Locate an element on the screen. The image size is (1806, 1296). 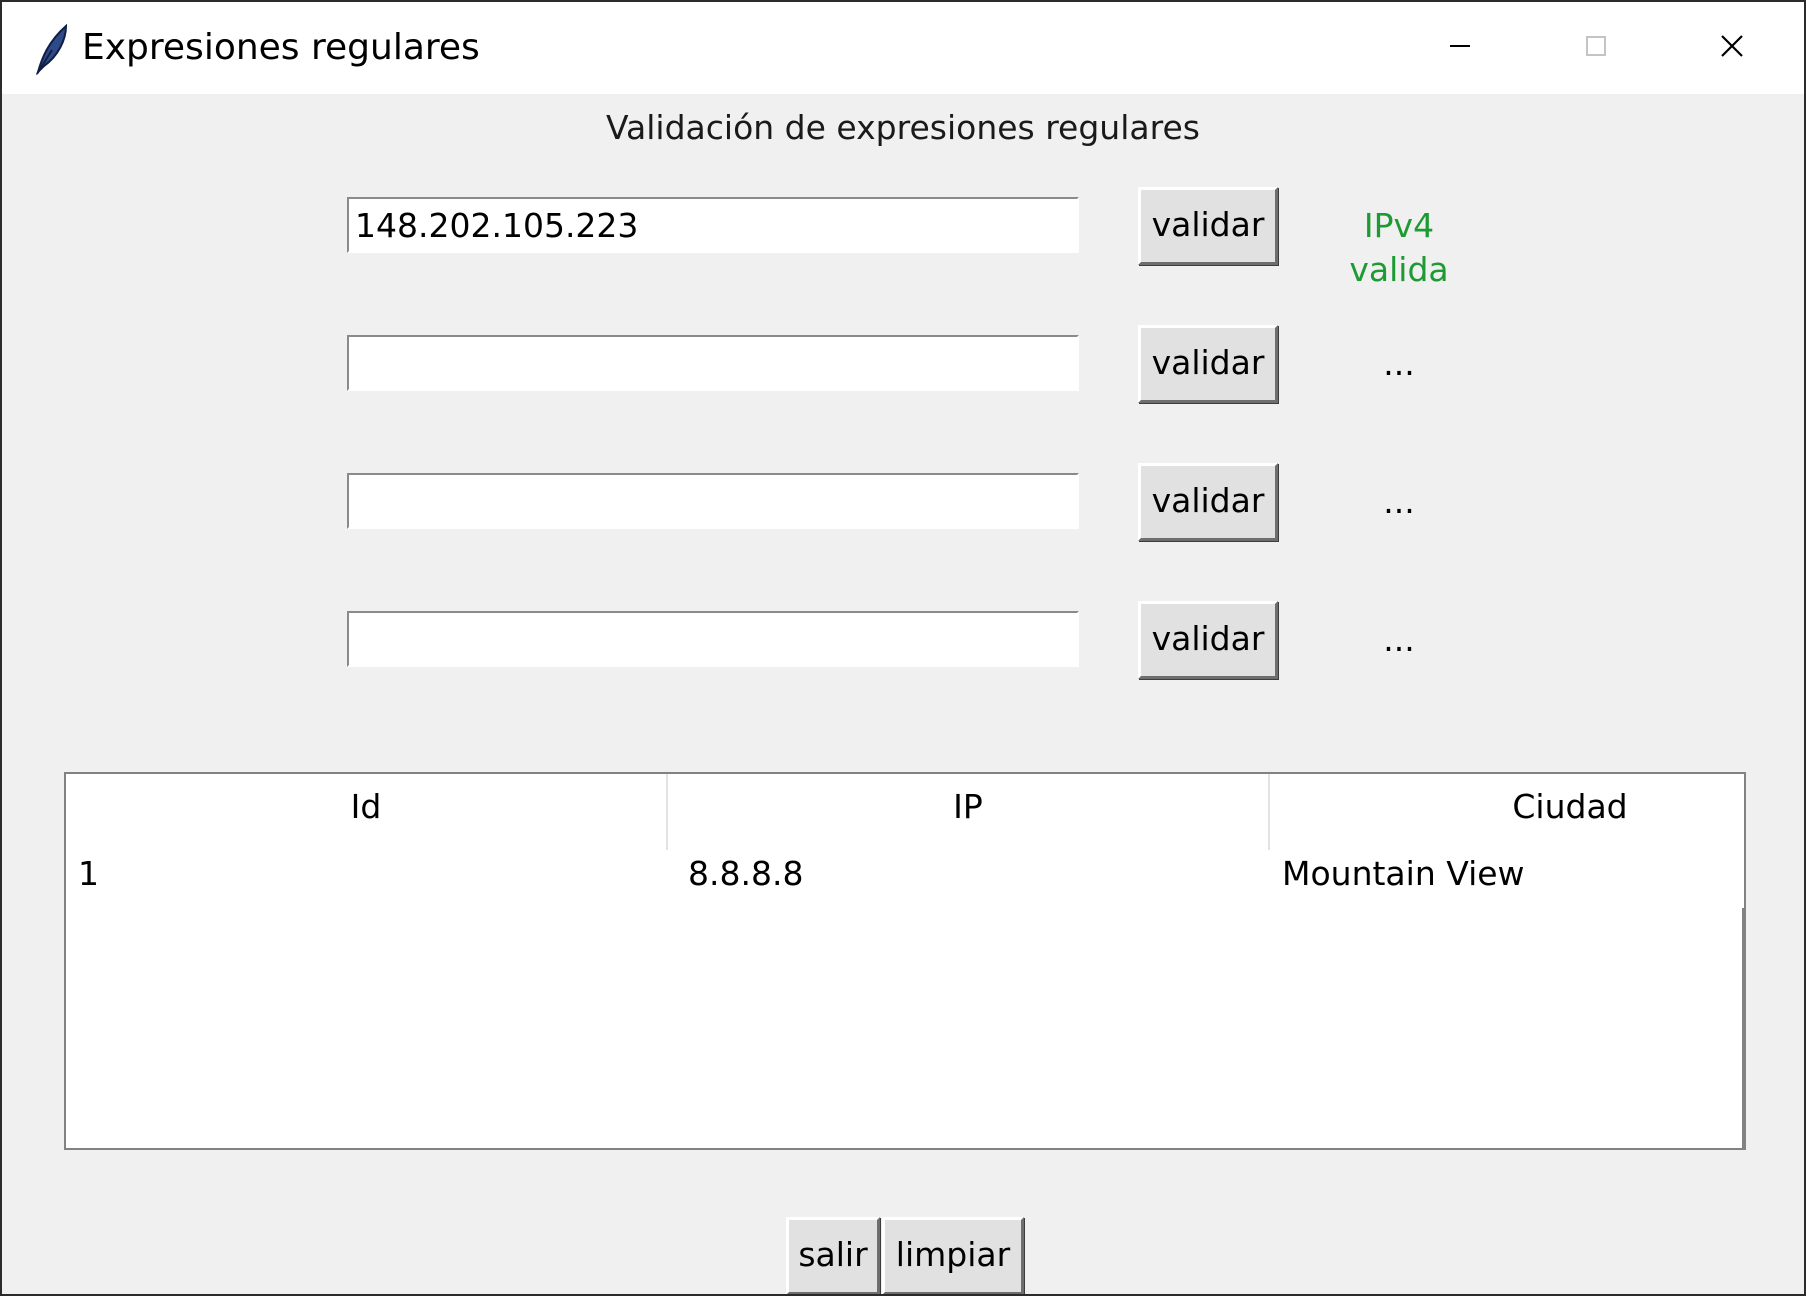
maximize-button is located at coordinates (1596, 48).